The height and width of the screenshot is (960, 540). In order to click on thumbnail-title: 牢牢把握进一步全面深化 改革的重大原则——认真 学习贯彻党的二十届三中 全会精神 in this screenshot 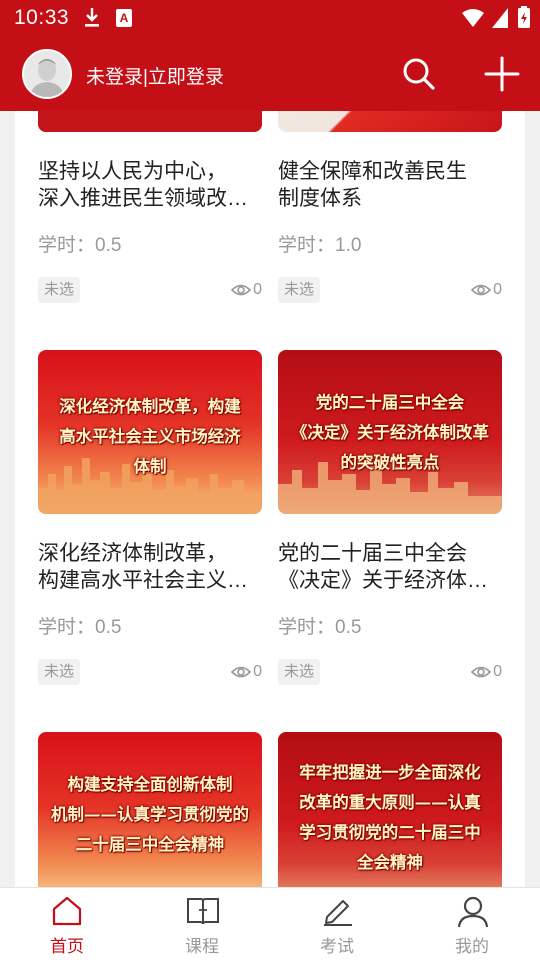, I will do `click(390, 817)`.